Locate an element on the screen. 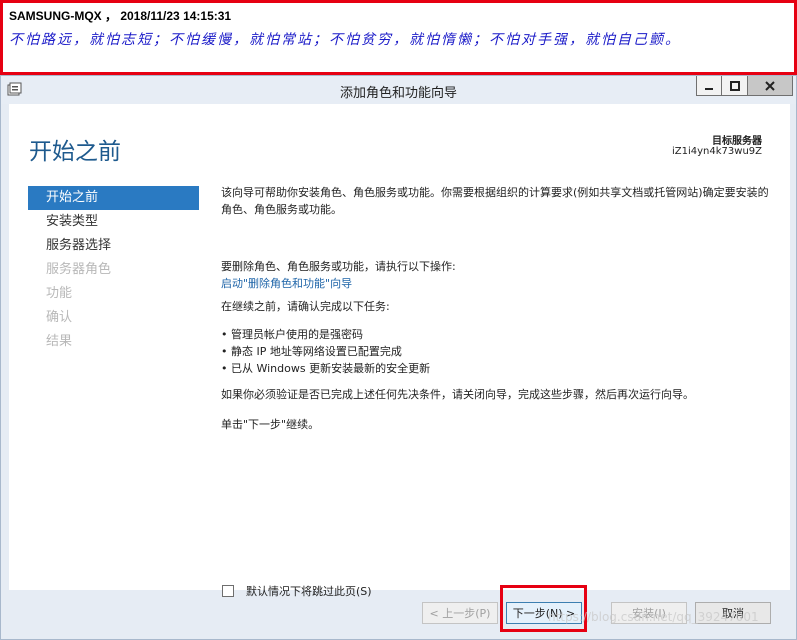 The image size is (797, 640). maximize-button is located at coordinates (735, 86).